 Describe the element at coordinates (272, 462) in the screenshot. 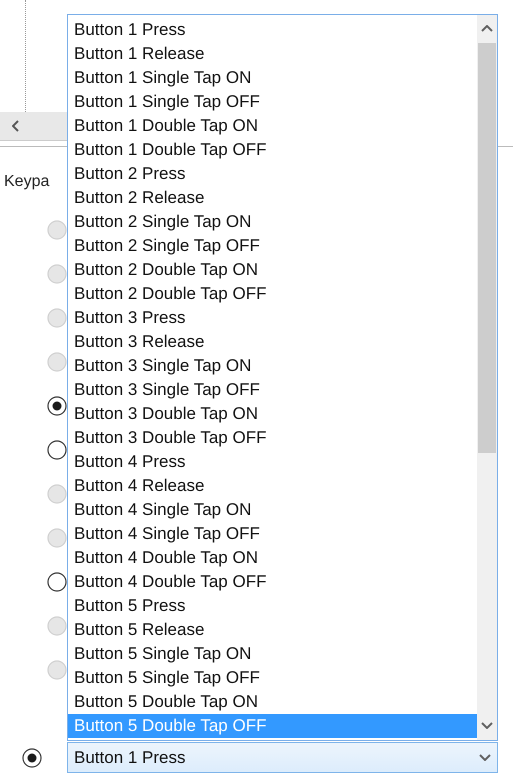

I see `dropdown-option: Button 4 Press` at that location.